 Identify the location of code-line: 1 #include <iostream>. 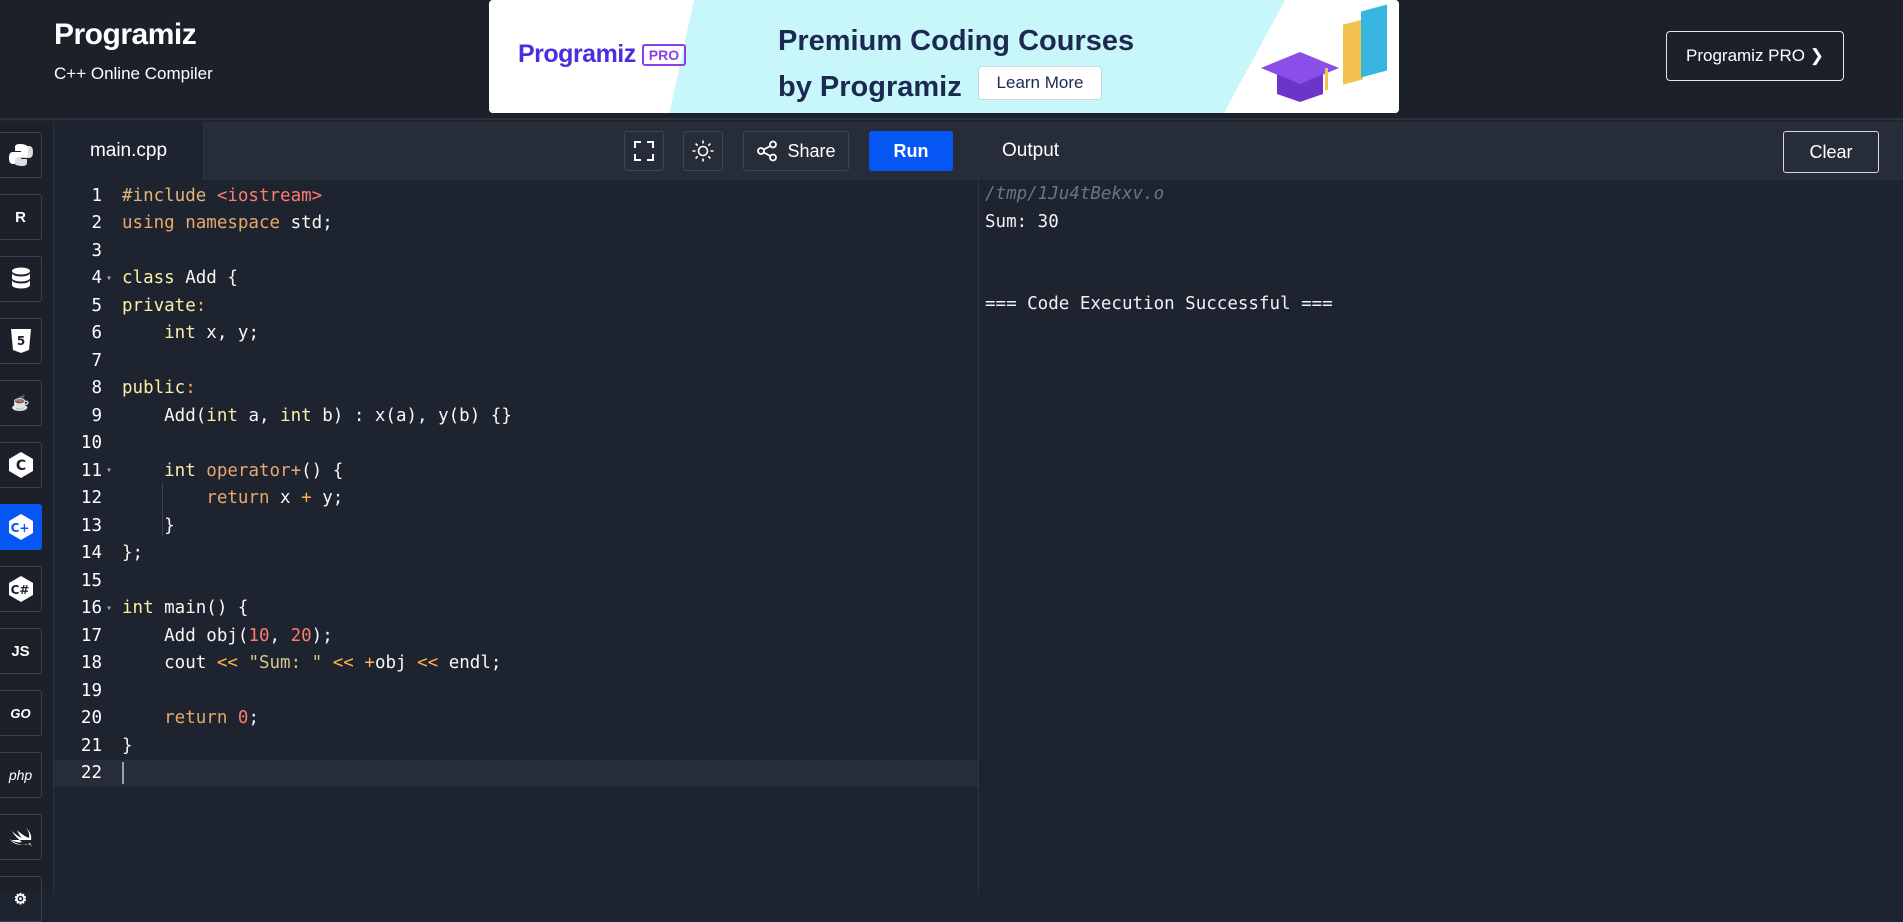
(516, 196).